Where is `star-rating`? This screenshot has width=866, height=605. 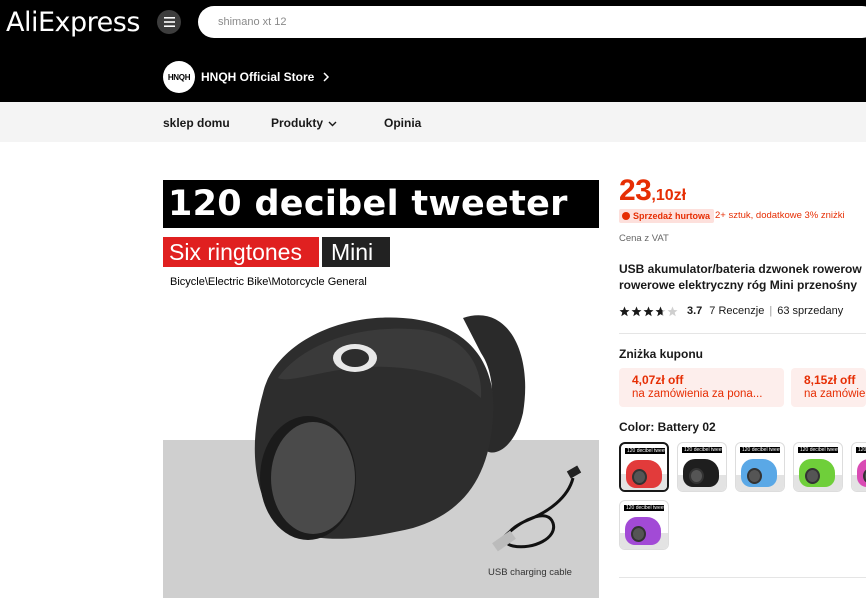 star-rating is located at coordinates (649, 311).